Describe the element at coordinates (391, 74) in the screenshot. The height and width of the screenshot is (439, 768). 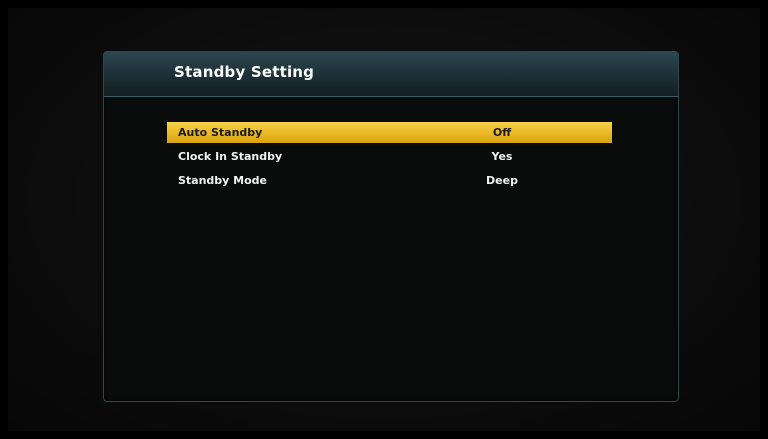
I see `dialog-header: Standby Setting` at that location.